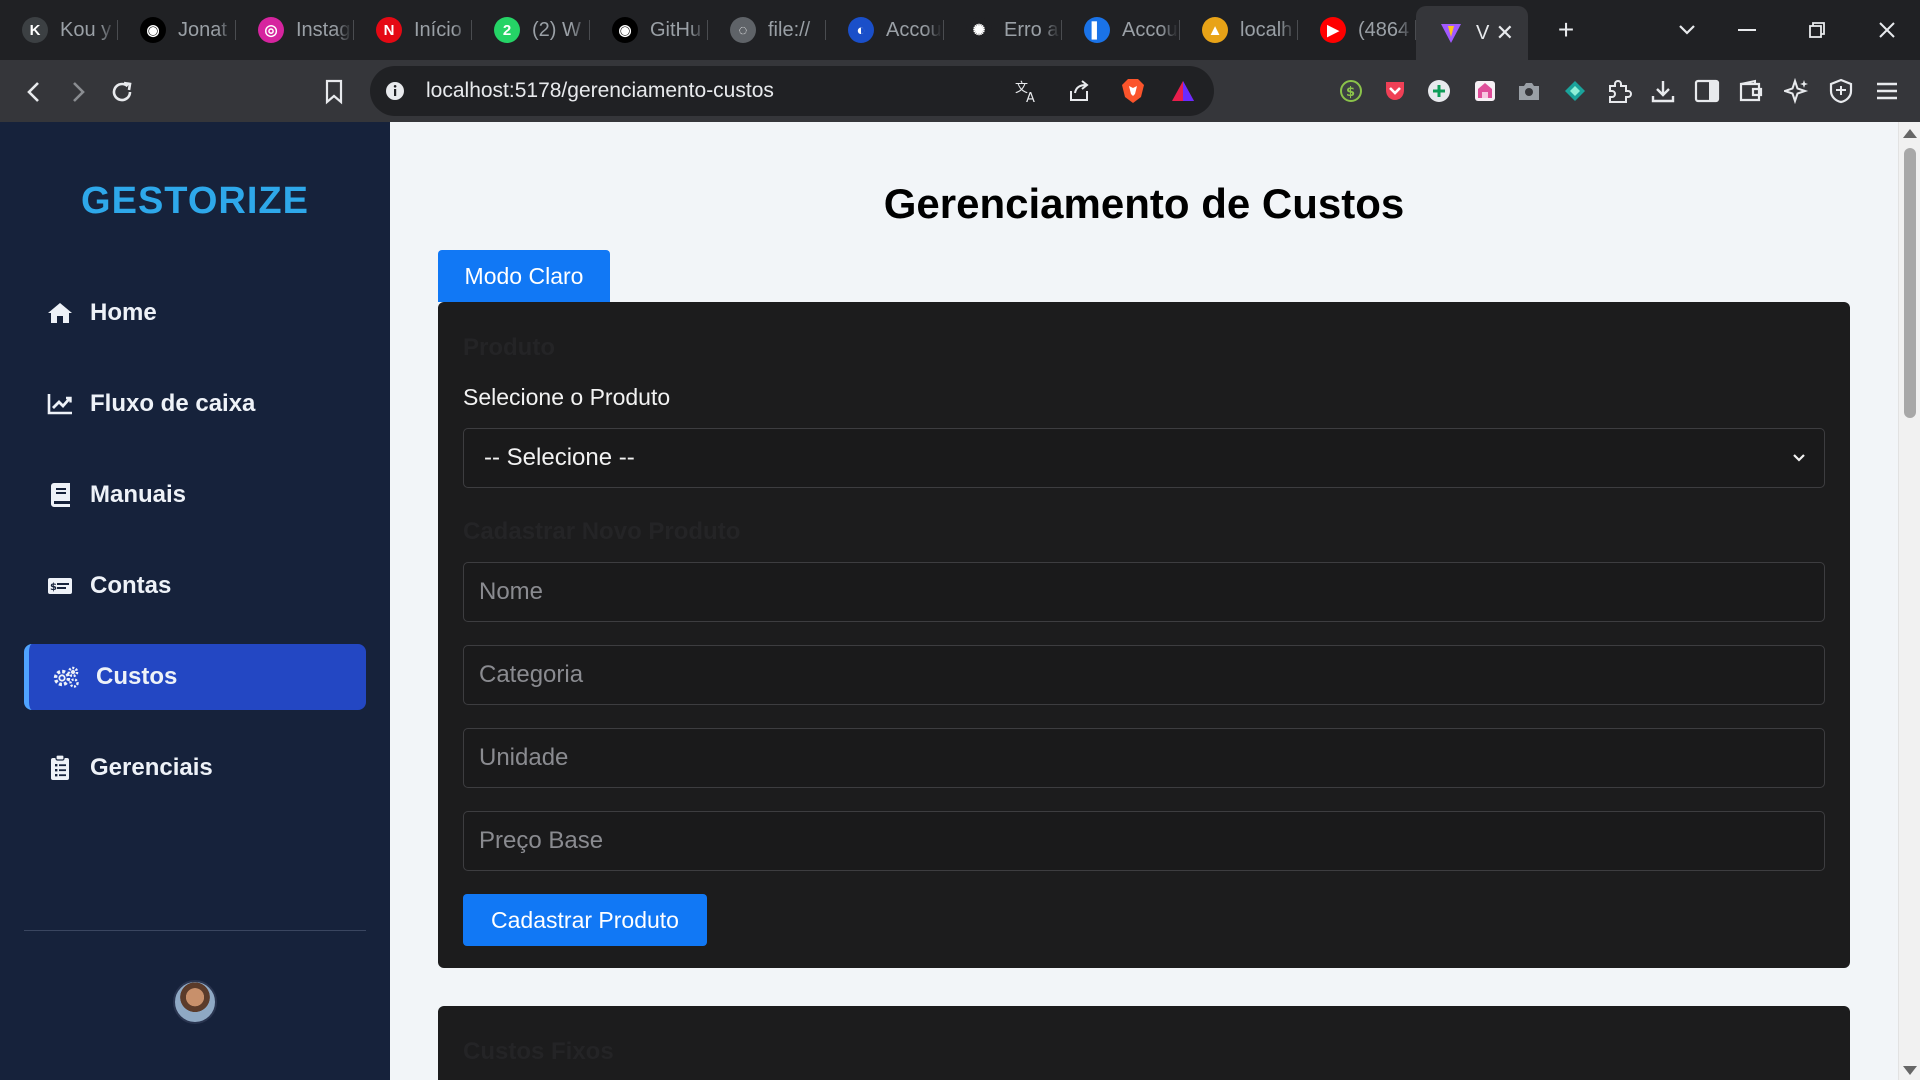  I want to click on register-product-button: Cadastrar Produto, so click(585, 920).